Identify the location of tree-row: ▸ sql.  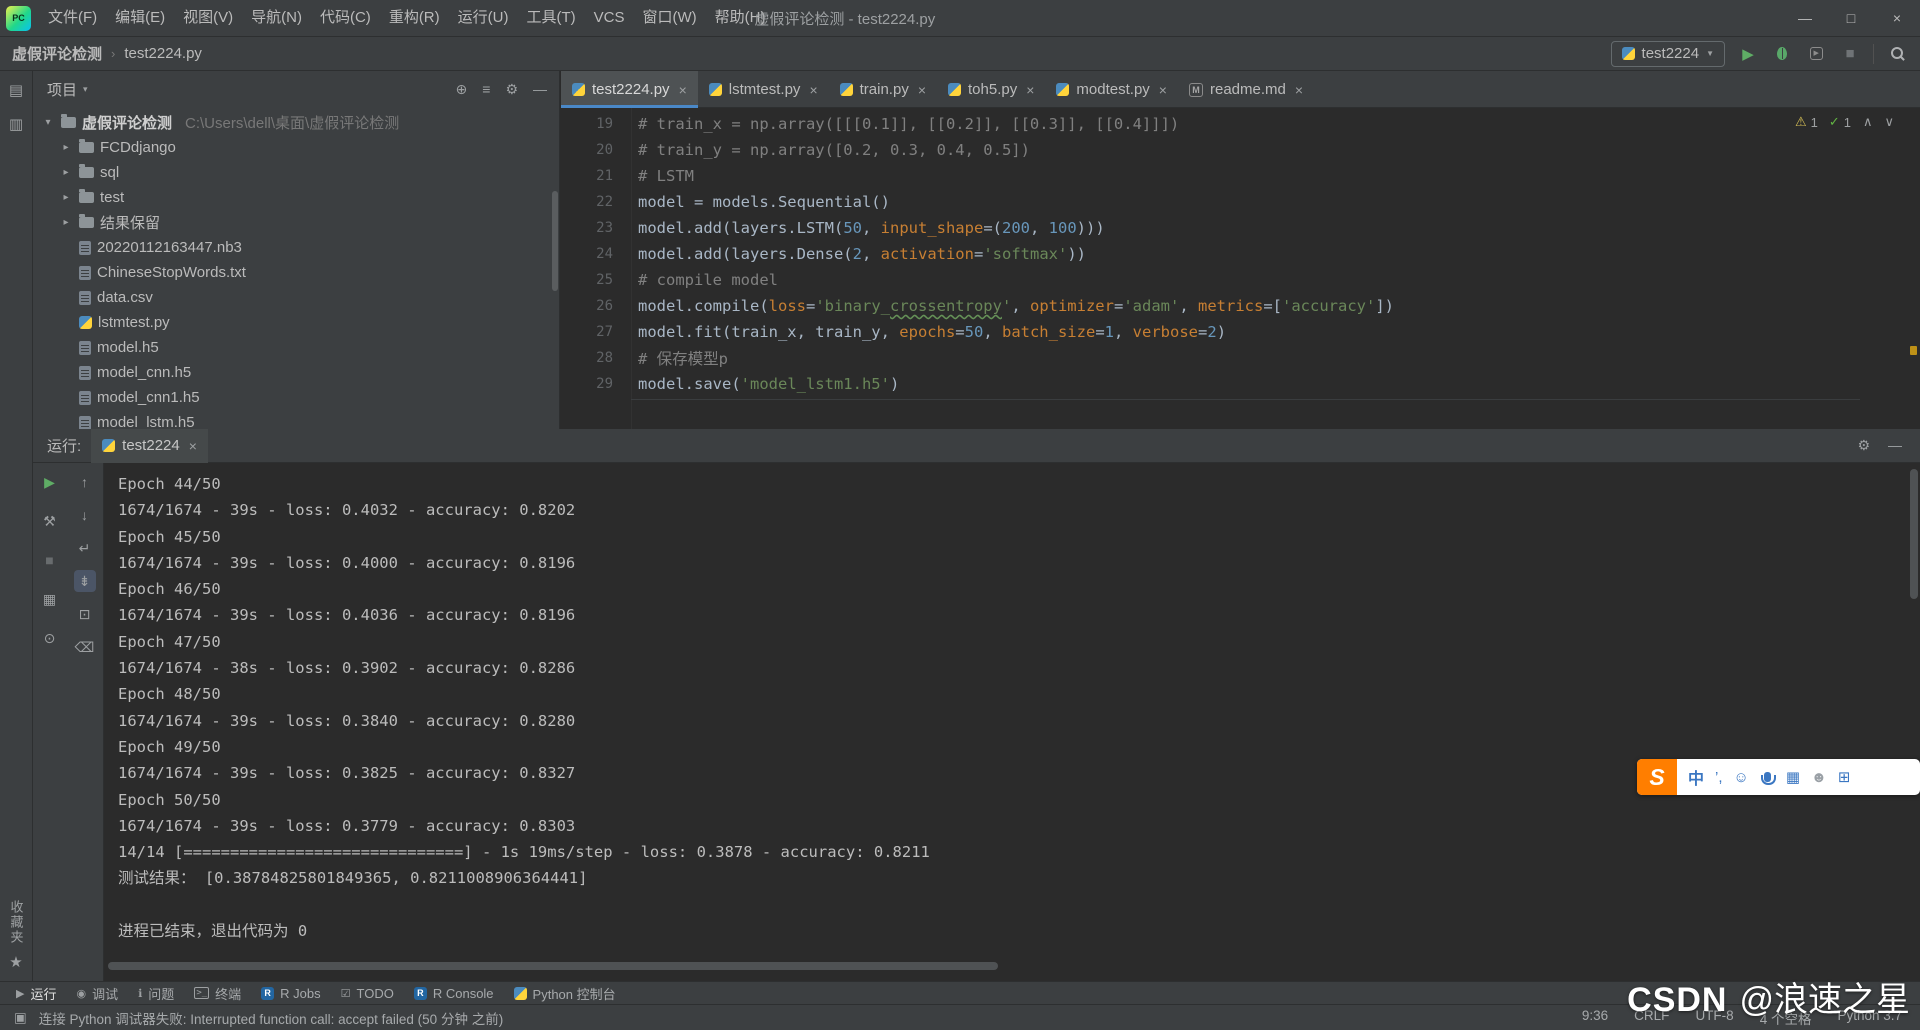
(296, 172).